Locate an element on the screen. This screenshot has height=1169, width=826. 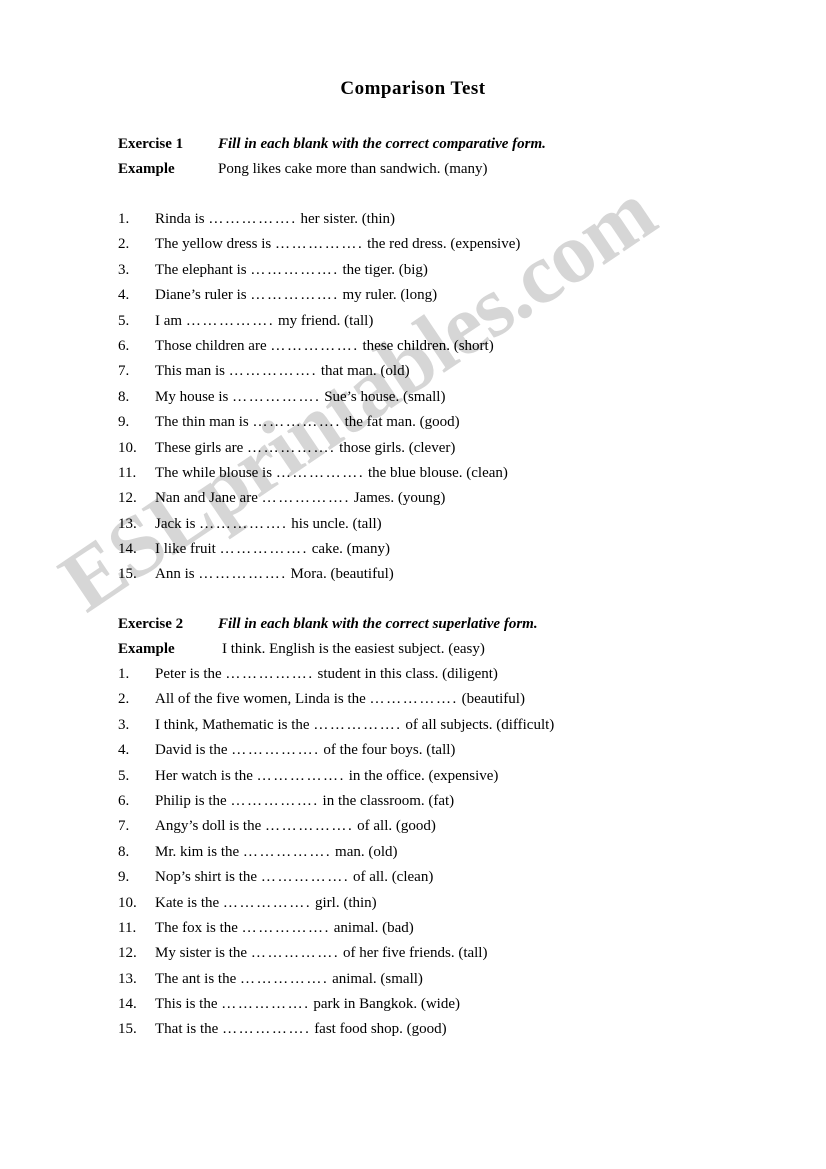
question-number: 3. is located at coordinates (124, 724).